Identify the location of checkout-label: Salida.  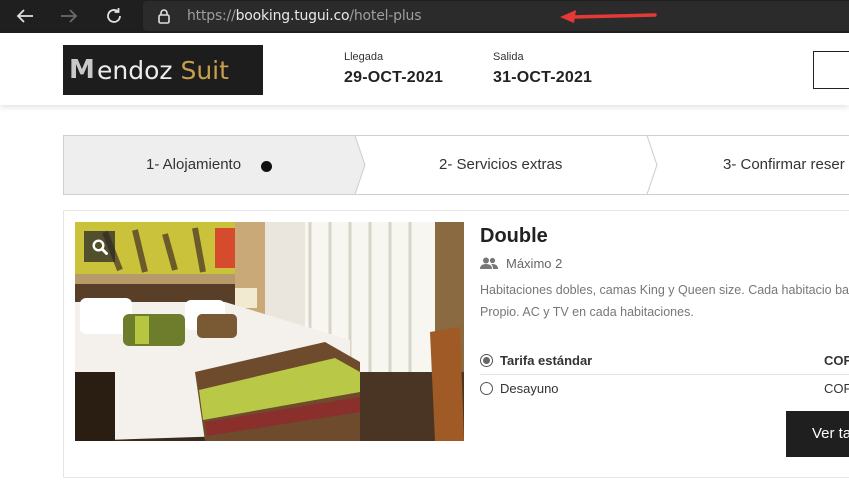
(508, 57).